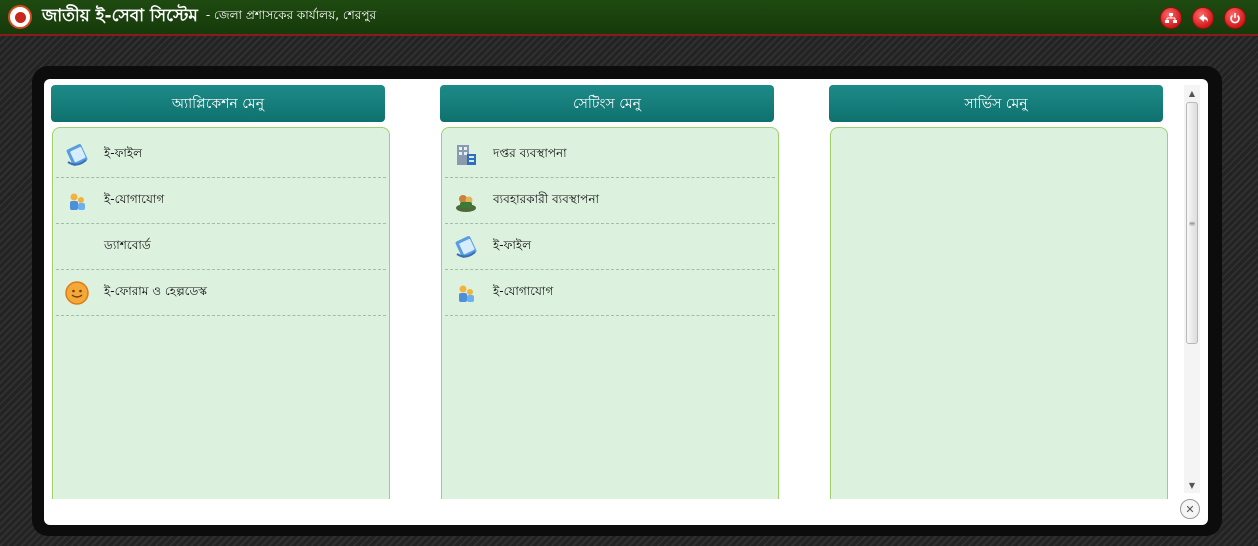 The width and height of the screenshot is (1258, 546). I want to click on menu-item-label: দপ্তর ব্যবস্থাপনা, so click(530, 152).